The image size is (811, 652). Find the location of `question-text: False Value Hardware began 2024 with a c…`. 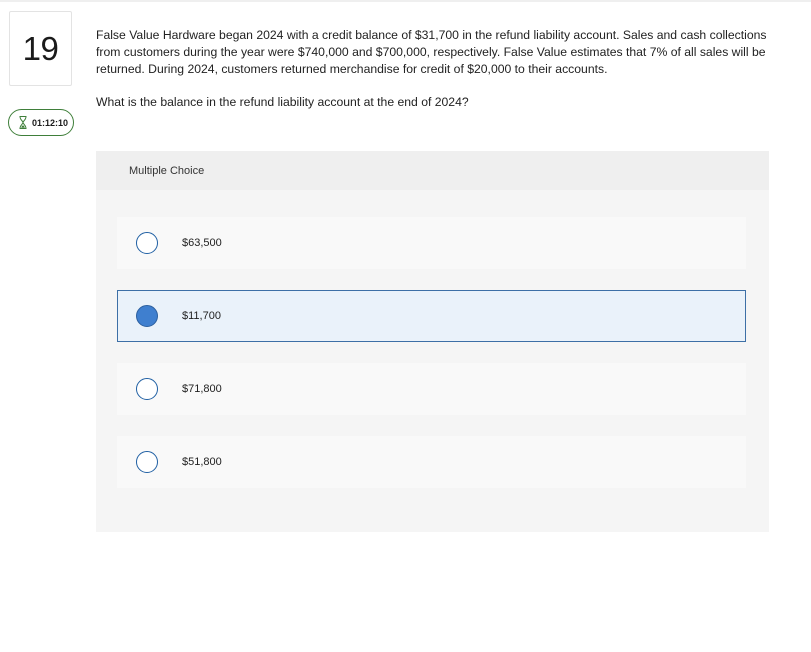

question-text: False Value Hardware began 2024 with a c… is located at coordinates (431, 52).